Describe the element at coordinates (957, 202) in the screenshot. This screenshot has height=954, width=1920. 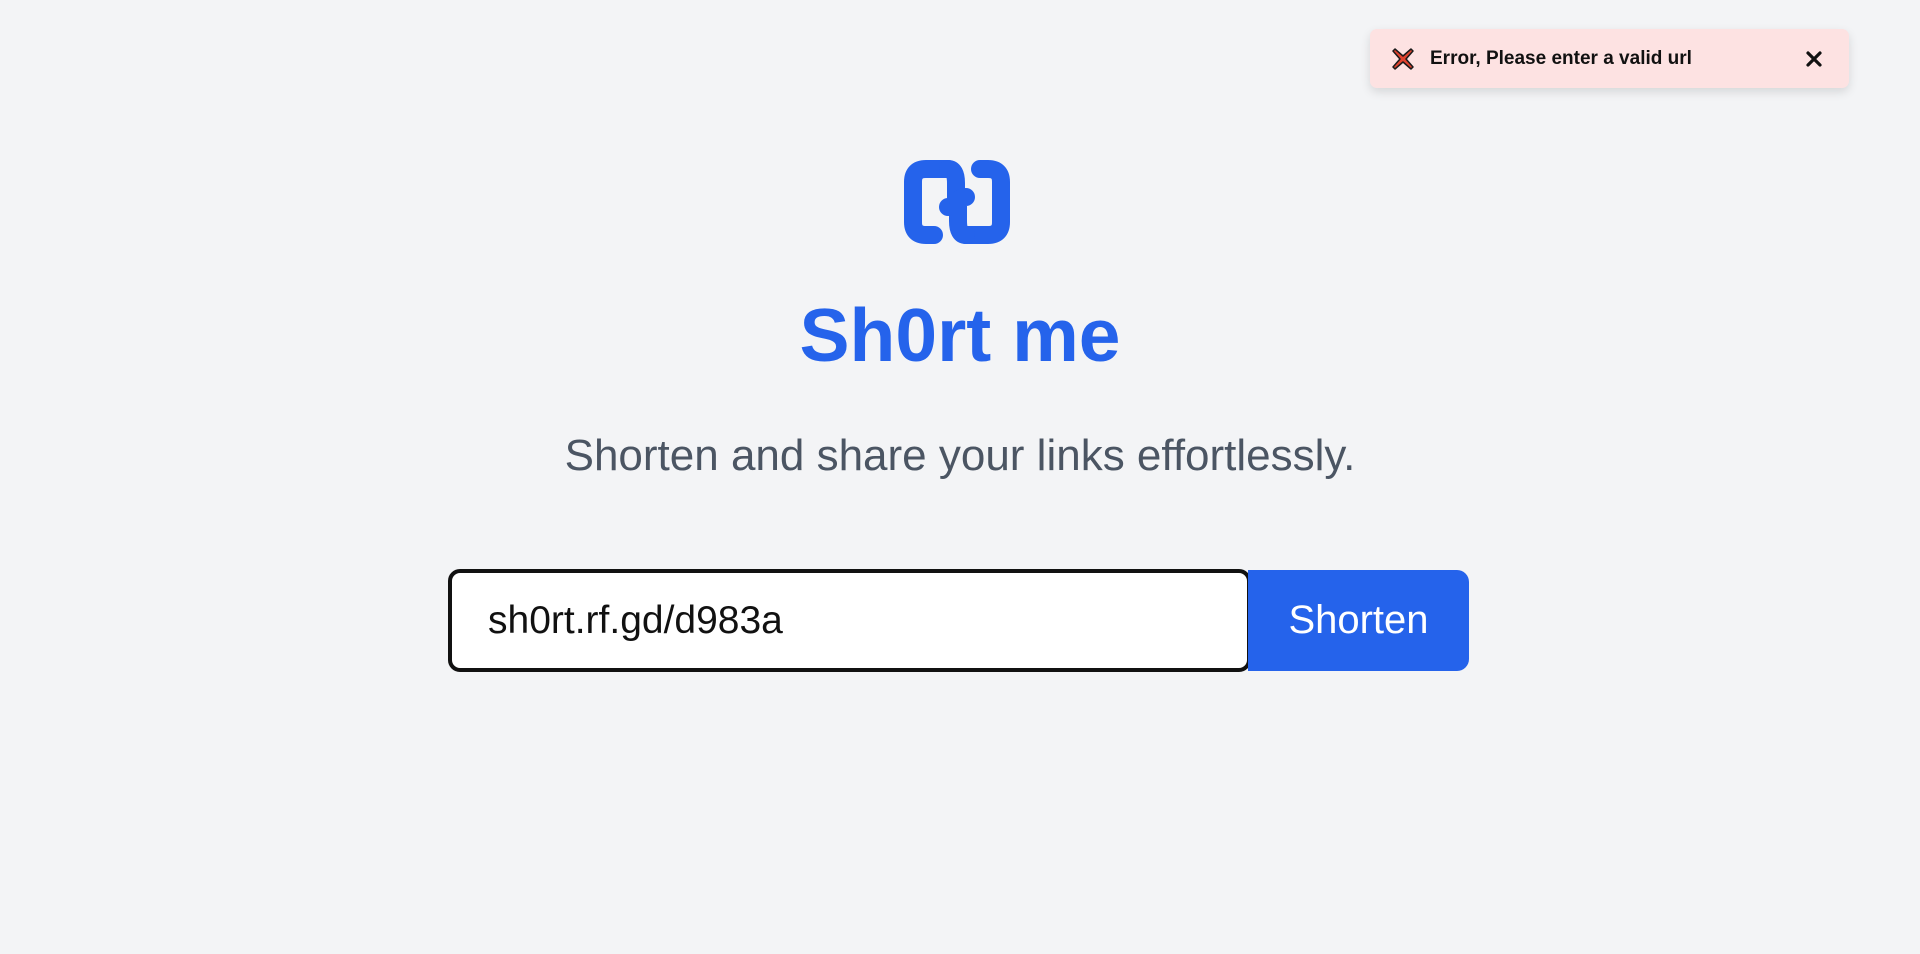
I see `chain-link-logo-icon` at that location.